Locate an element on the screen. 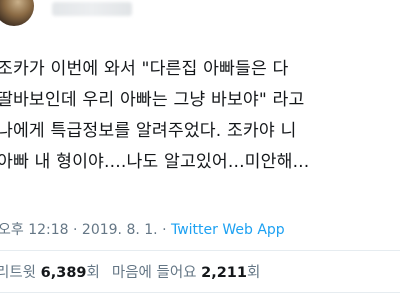 Image resolution: width=400 pixels, height=300 pixels. user-handle-blurred is located at coordinates (92, 9).